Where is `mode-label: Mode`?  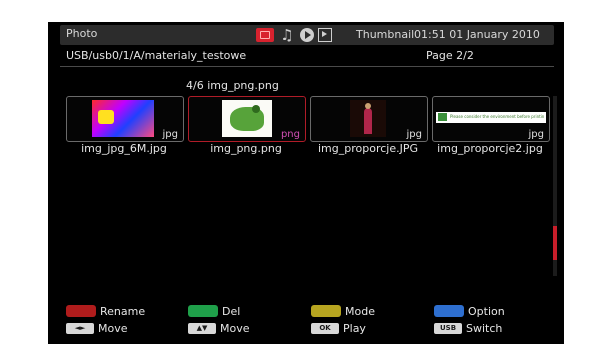 mode-label: Mode is located at coordinates (360, 311).